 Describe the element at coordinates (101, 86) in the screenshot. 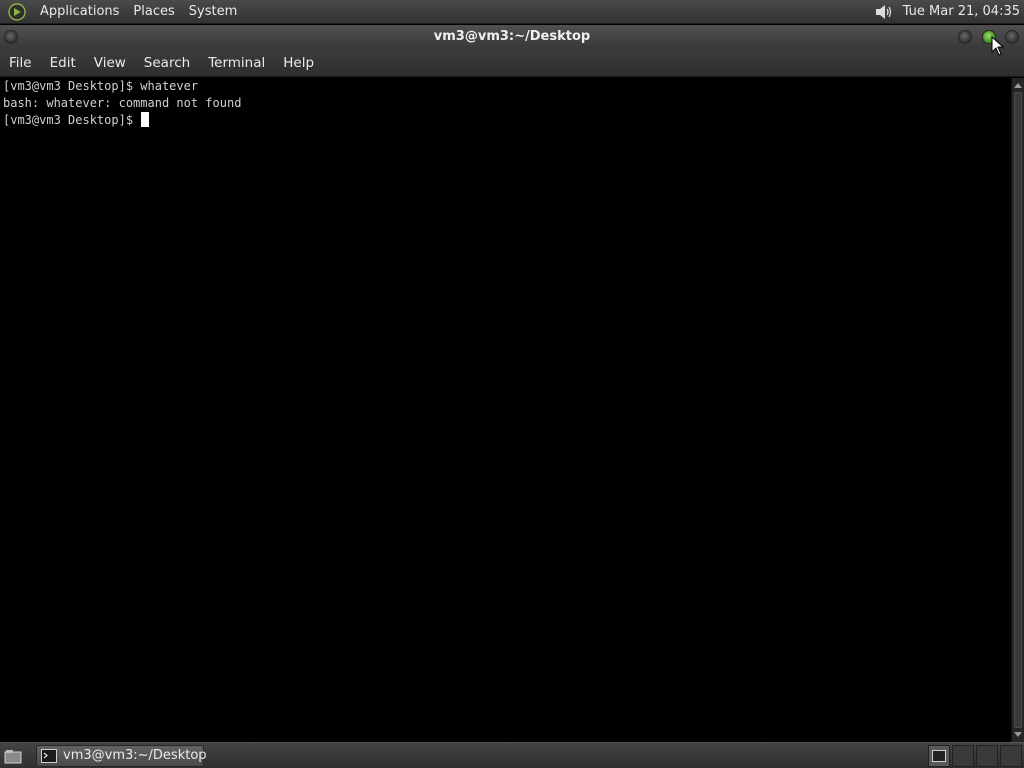

I see `terminal-line: [vm3@vm3 Desktop]$ whatever` at that location.